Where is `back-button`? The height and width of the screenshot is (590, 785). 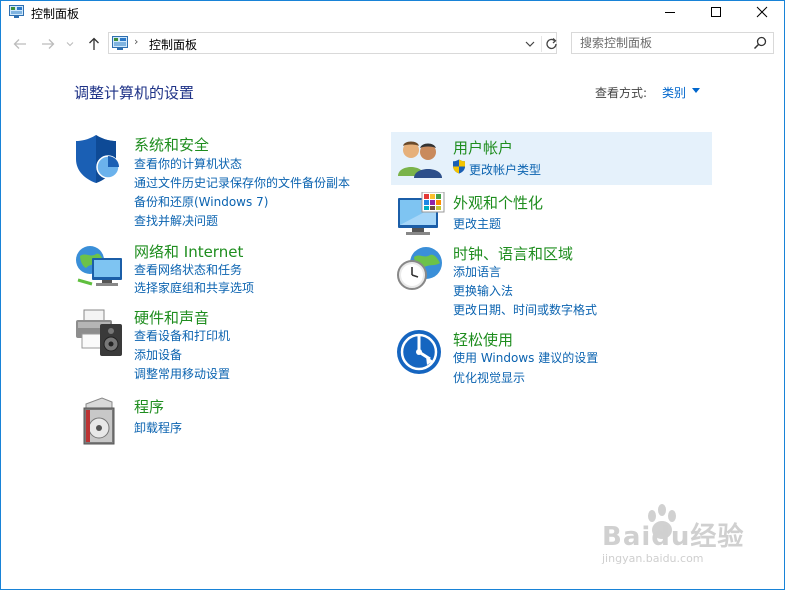
back-button is located at coordinates (20, 44).